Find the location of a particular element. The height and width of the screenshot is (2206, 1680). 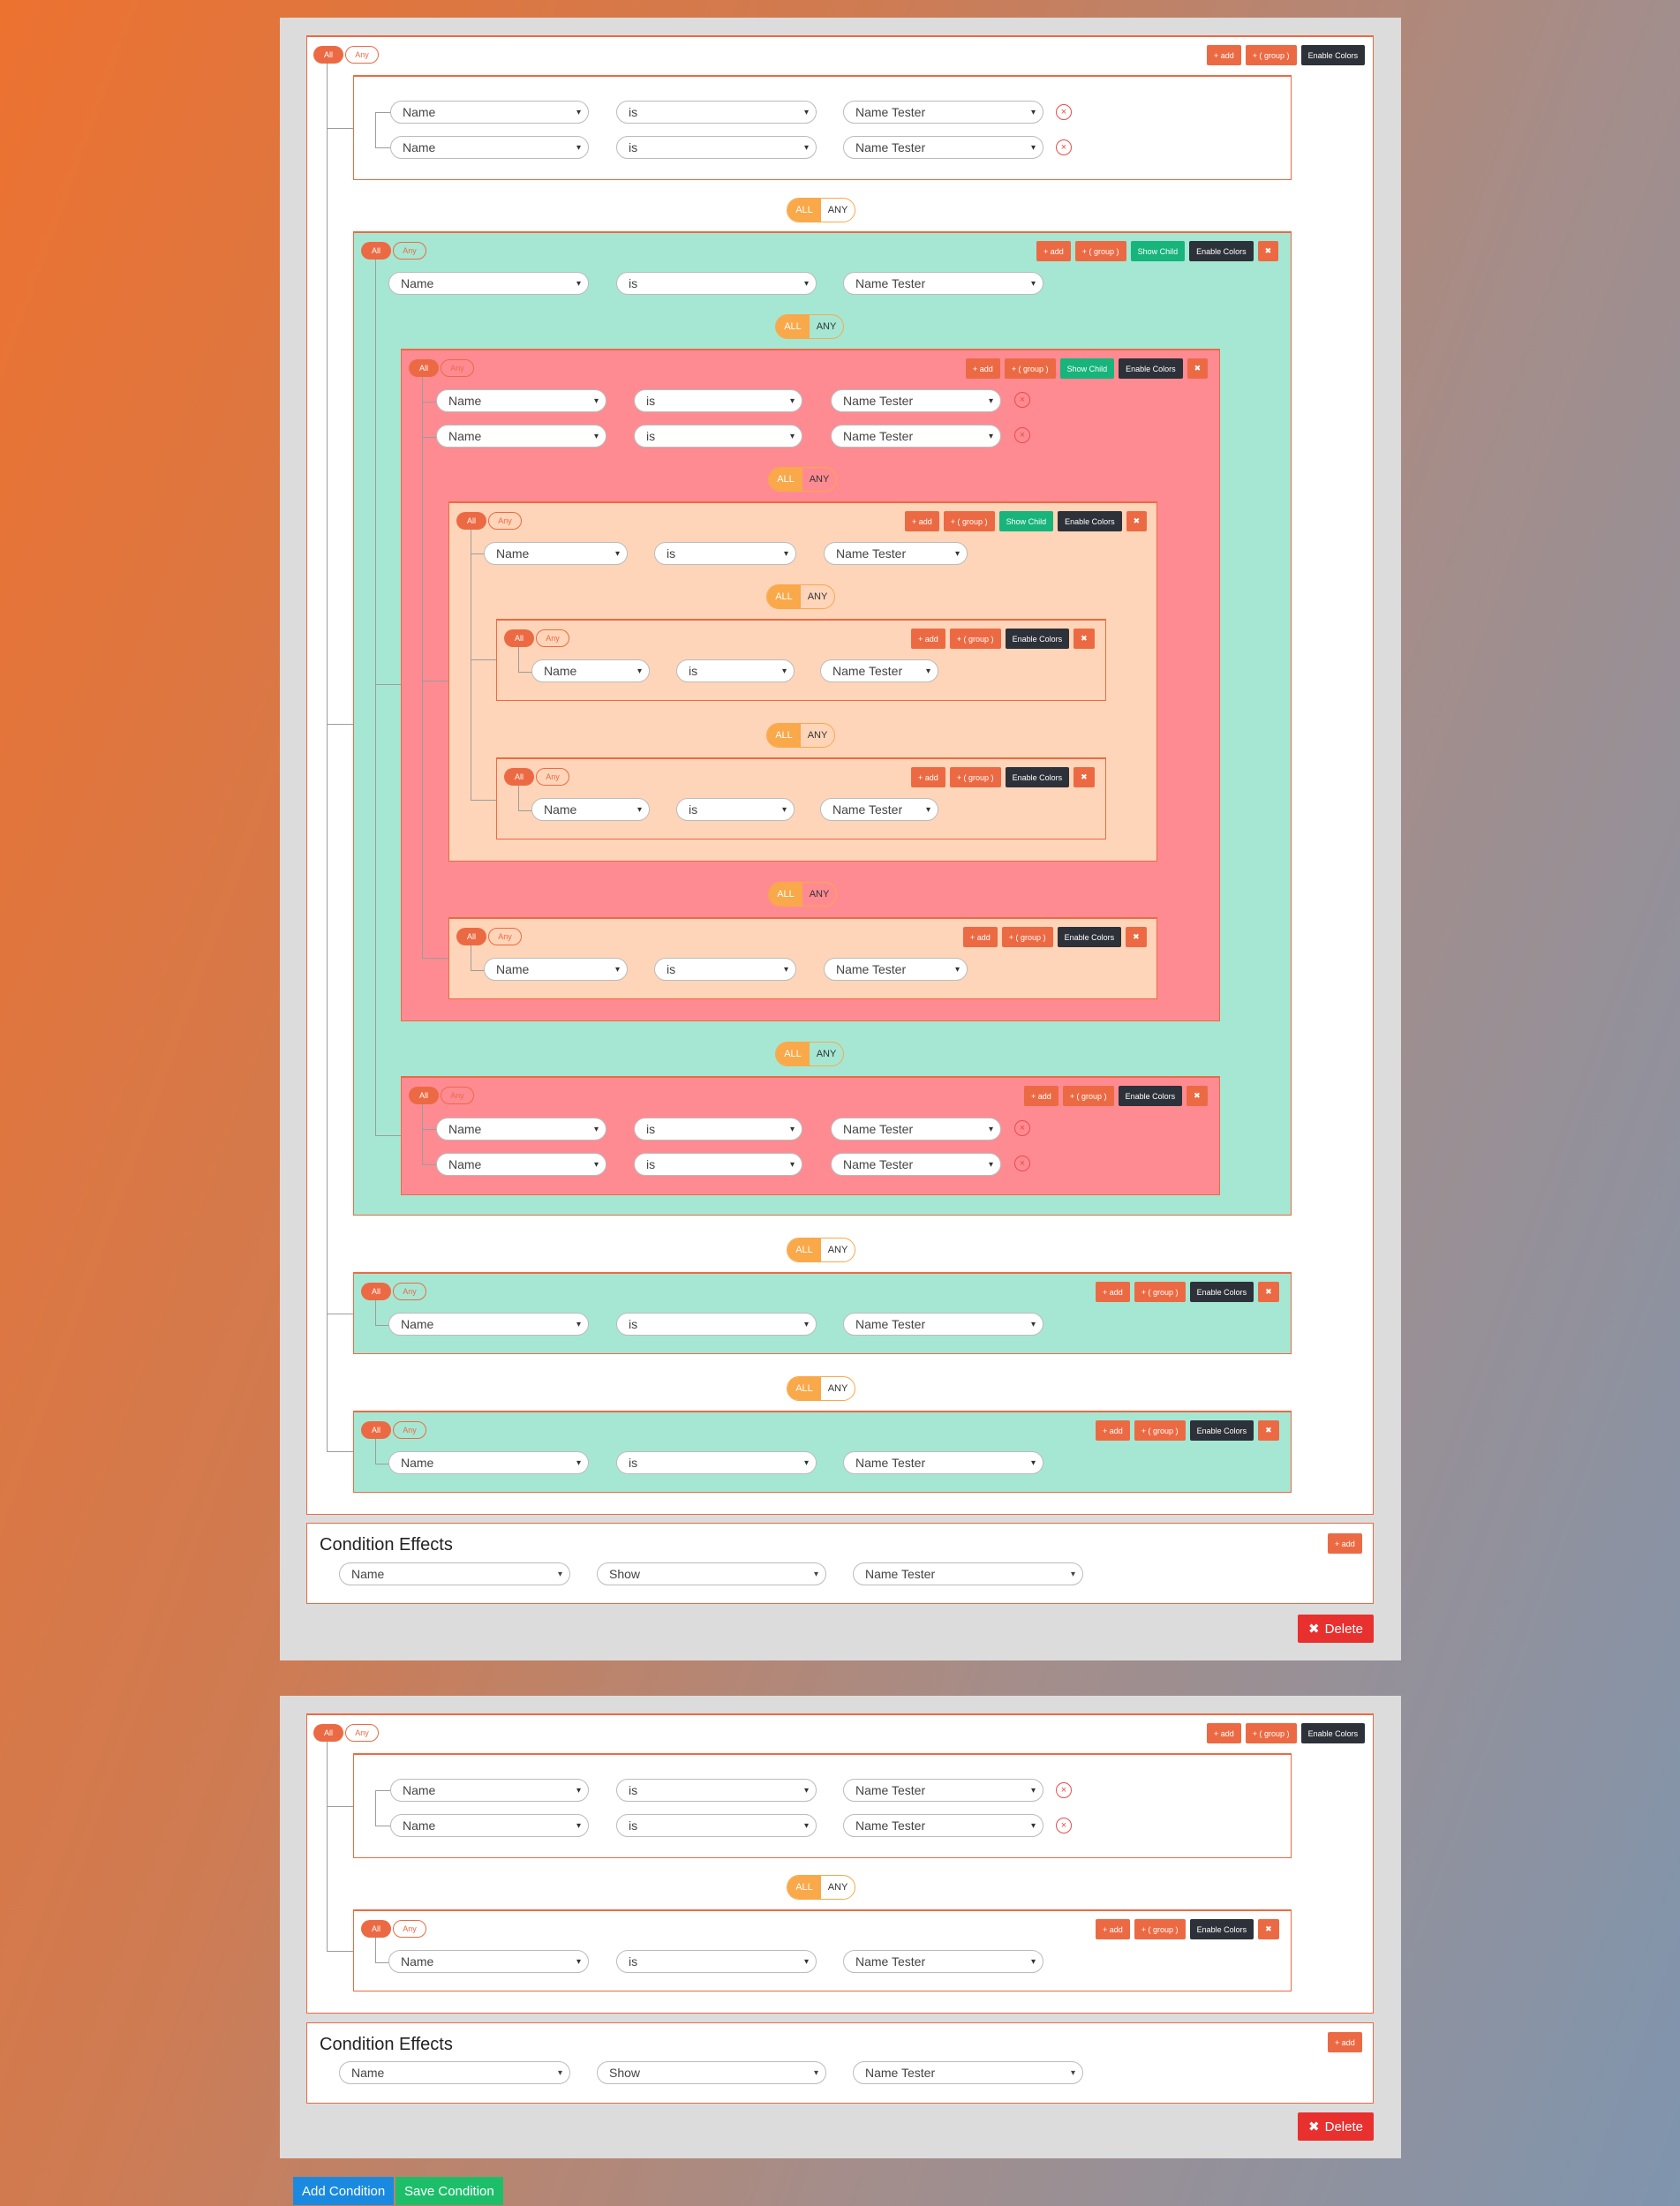

effect-field-select: Name is located at coordinates (454, 1573).